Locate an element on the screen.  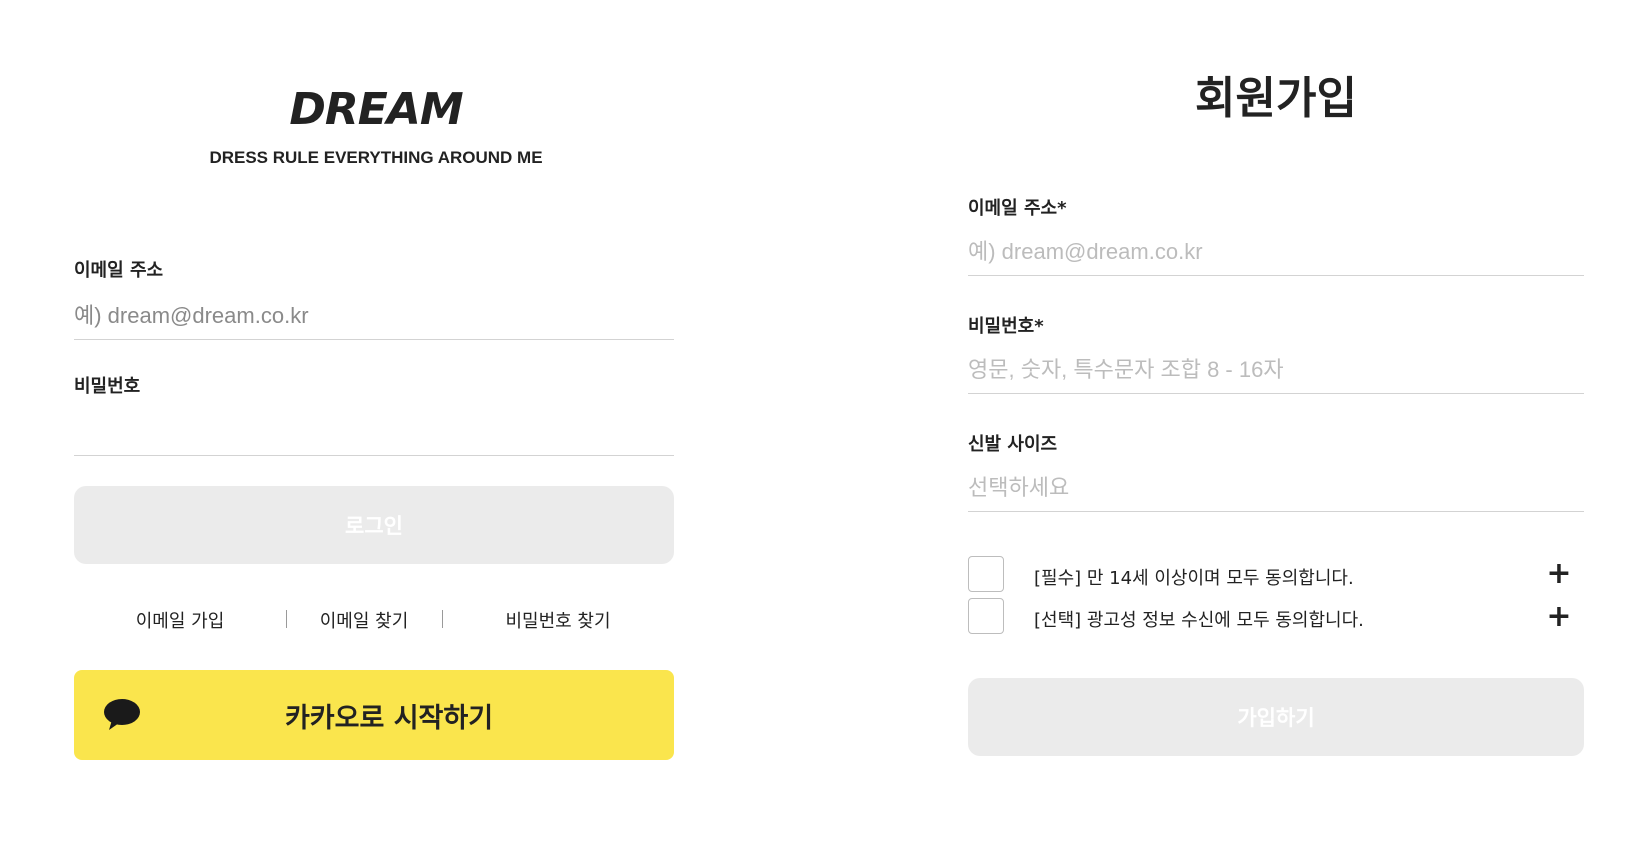
chat-bubble-icon is located at coordinates (122, 714).